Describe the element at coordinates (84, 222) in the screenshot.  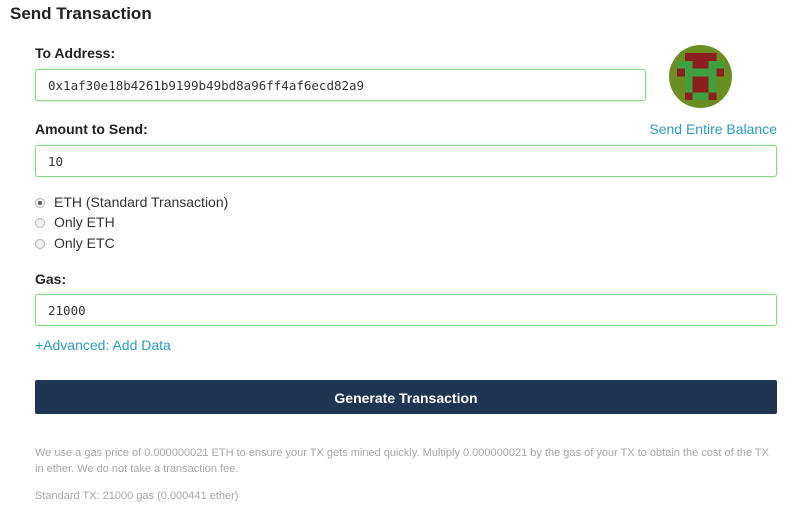
I see `radio-label: Only ETH` at that location.